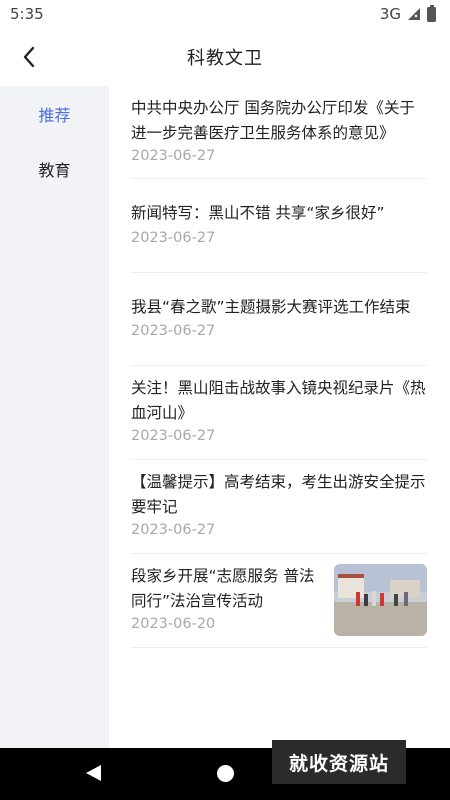  Describe the element at coordinates (27, 14) in the screenshot. I see `status-time: 5:35` at that location.